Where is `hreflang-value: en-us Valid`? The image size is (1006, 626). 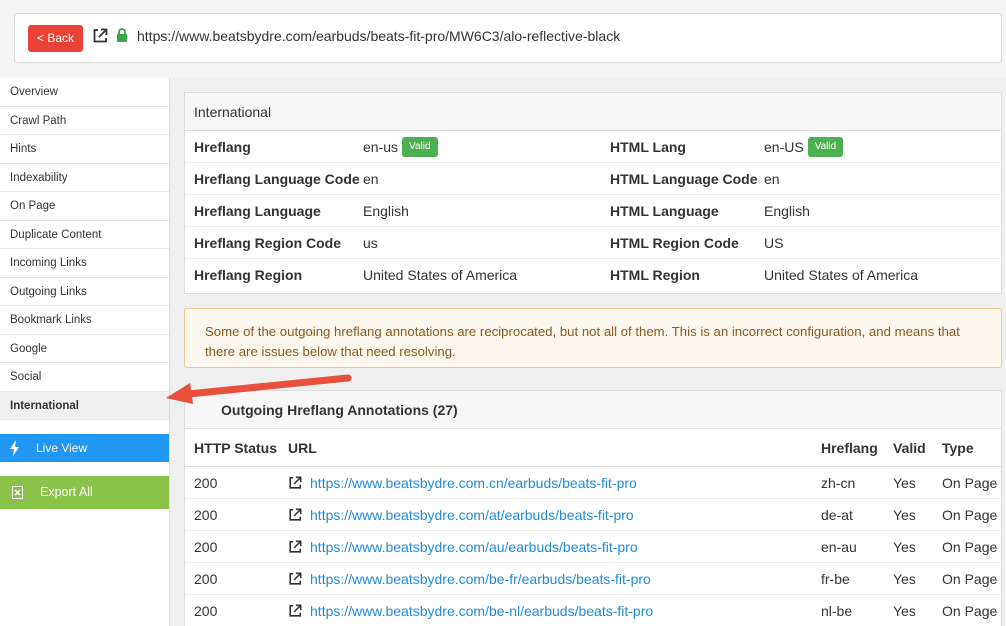
hreflang-value: en-us Valid is located at coordinates (400, 147).